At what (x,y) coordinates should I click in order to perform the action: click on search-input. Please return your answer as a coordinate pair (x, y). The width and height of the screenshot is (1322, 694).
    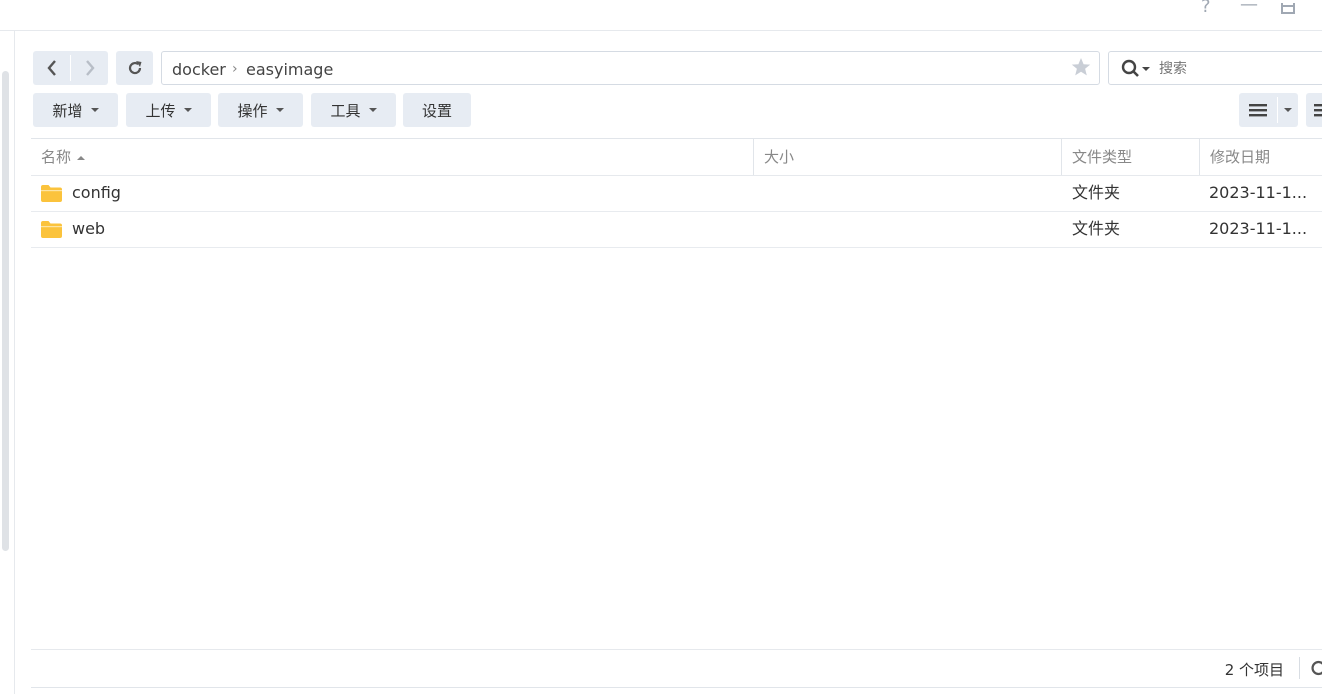
    Looking at the image, I should click on (1239, 69).